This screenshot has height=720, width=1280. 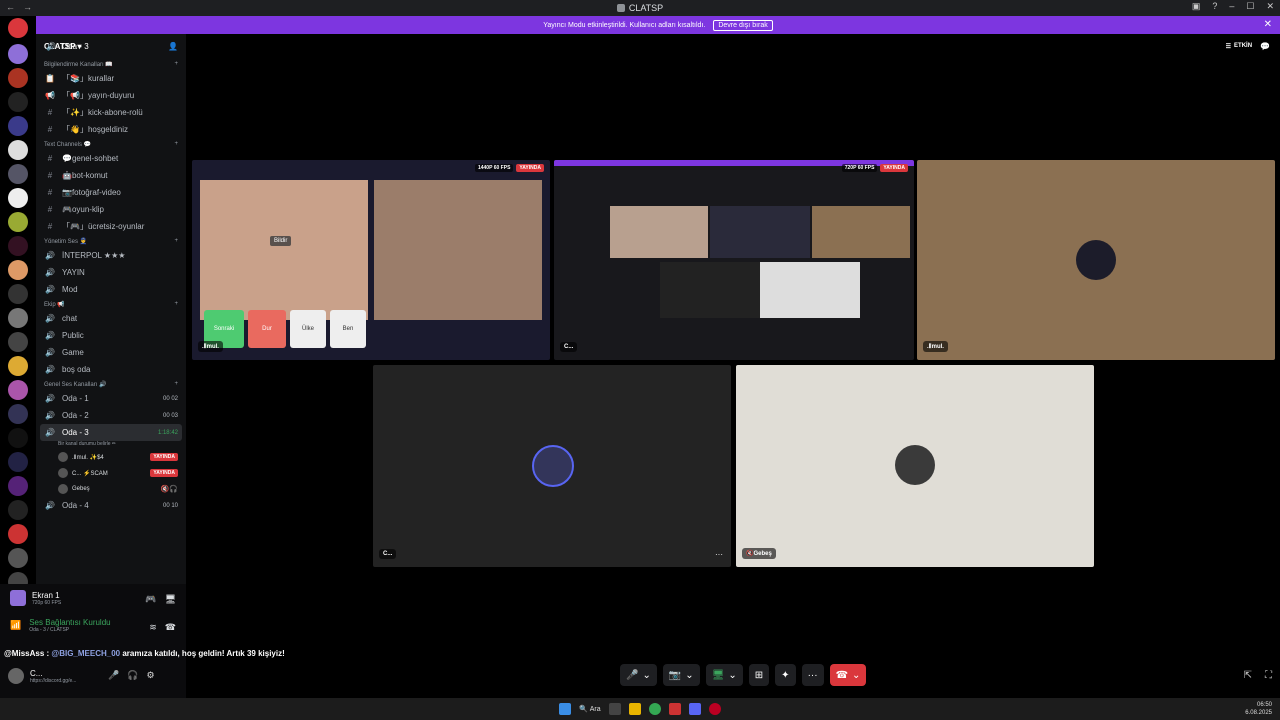 I want to click on channel-item: 🔊 boş oda, so click(x=111, y=369).